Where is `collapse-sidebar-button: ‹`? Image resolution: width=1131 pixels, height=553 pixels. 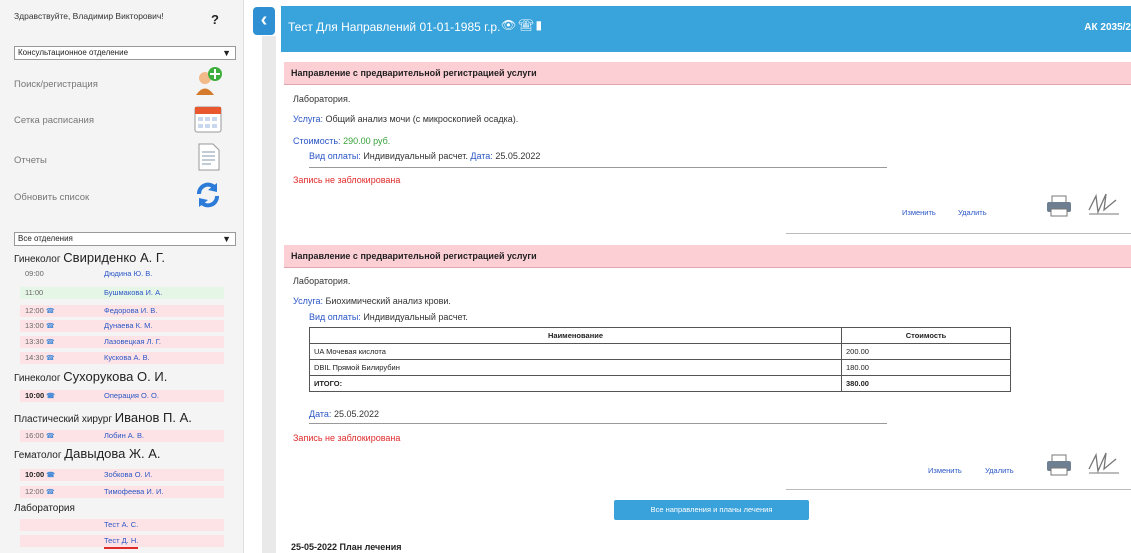
collapse-sidebar-button: ‹ is located at coordinates (264, 21).